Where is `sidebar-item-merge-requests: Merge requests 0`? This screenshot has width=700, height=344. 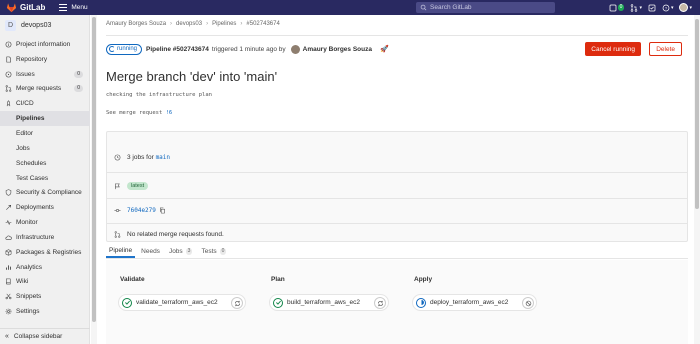
sidebar-item-merge-requests: Merge requests 0 is located at coordinates (45, 89).